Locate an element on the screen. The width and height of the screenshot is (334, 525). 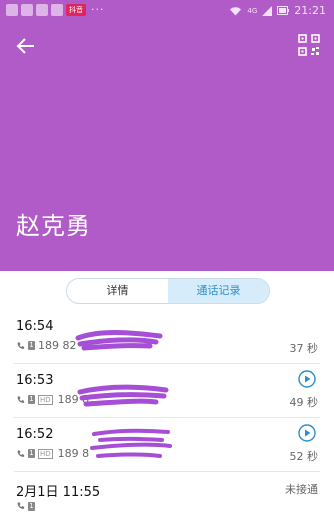
call-record-row: 16:53 1 HD 189 8 49 秒 is located at coordinates (167, 391).